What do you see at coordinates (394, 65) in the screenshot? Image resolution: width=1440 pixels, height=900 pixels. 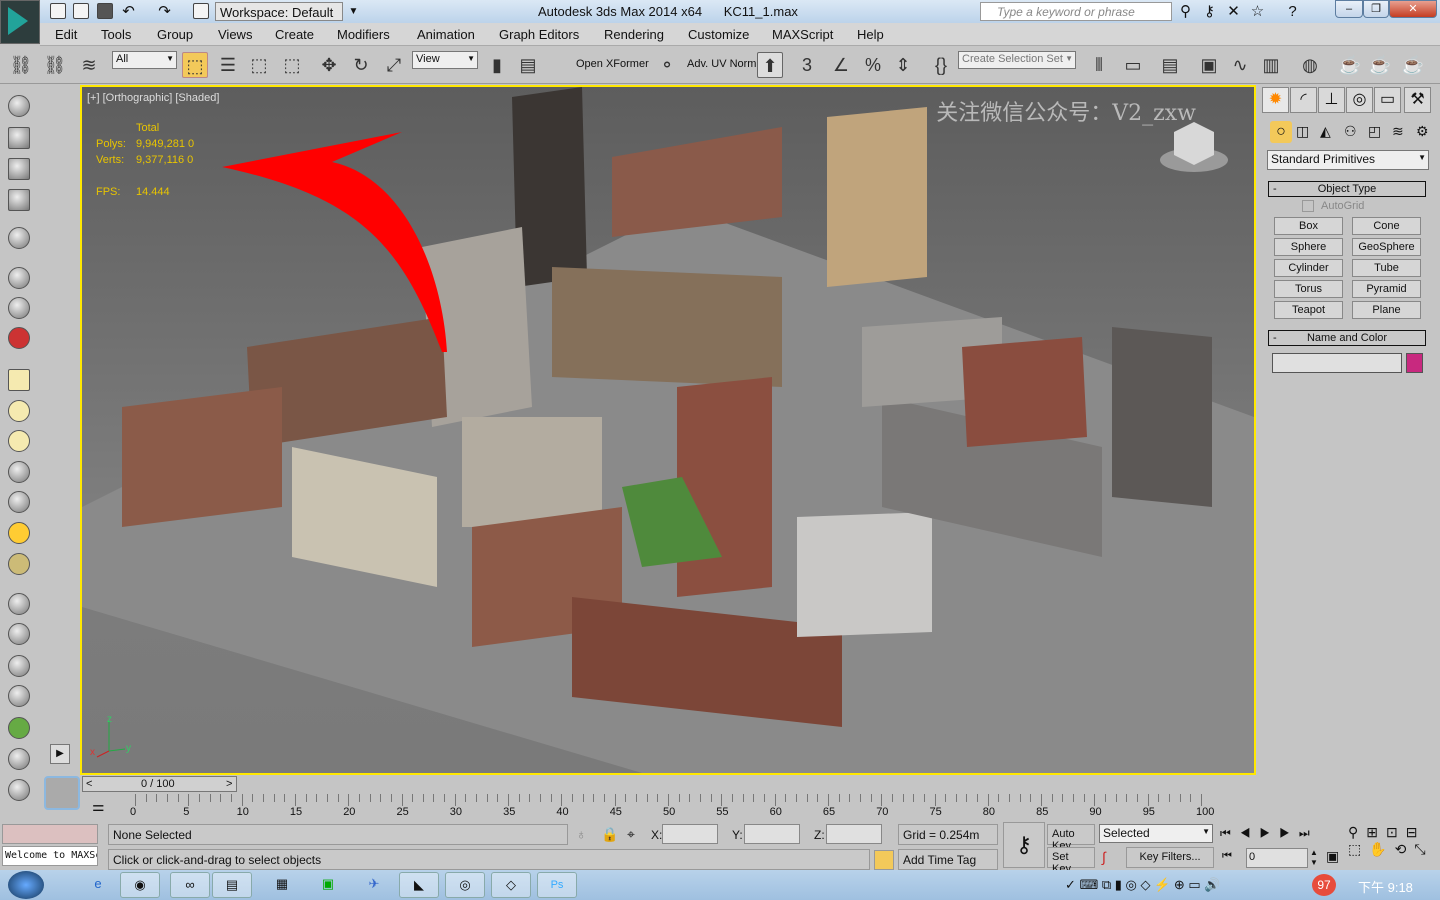 I see `scale-icon: ⤢` at bounding box center [394, 65].